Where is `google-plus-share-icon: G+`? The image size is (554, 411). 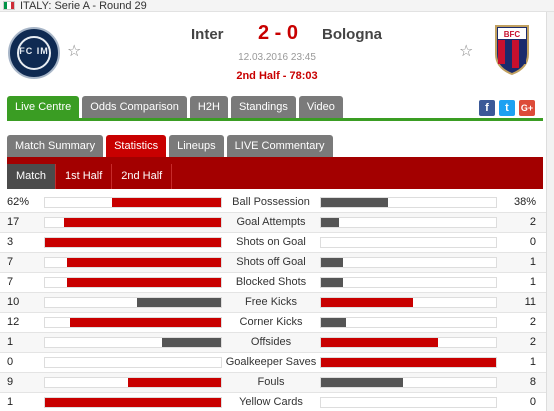 google-plus-share-icon: G+ is located at coordinates (527, 108).